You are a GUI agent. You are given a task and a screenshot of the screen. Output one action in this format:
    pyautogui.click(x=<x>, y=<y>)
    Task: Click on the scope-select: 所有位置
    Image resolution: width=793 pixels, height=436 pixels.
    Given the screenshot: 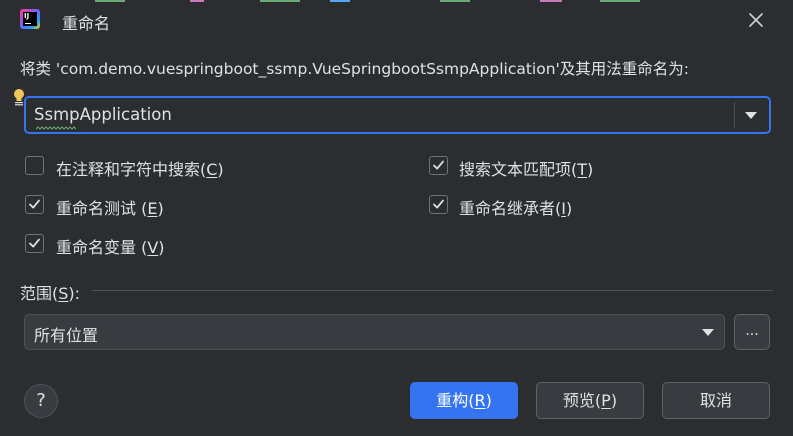 What is the action you would take?
    pyautogui.click(x=374, y=332)
    